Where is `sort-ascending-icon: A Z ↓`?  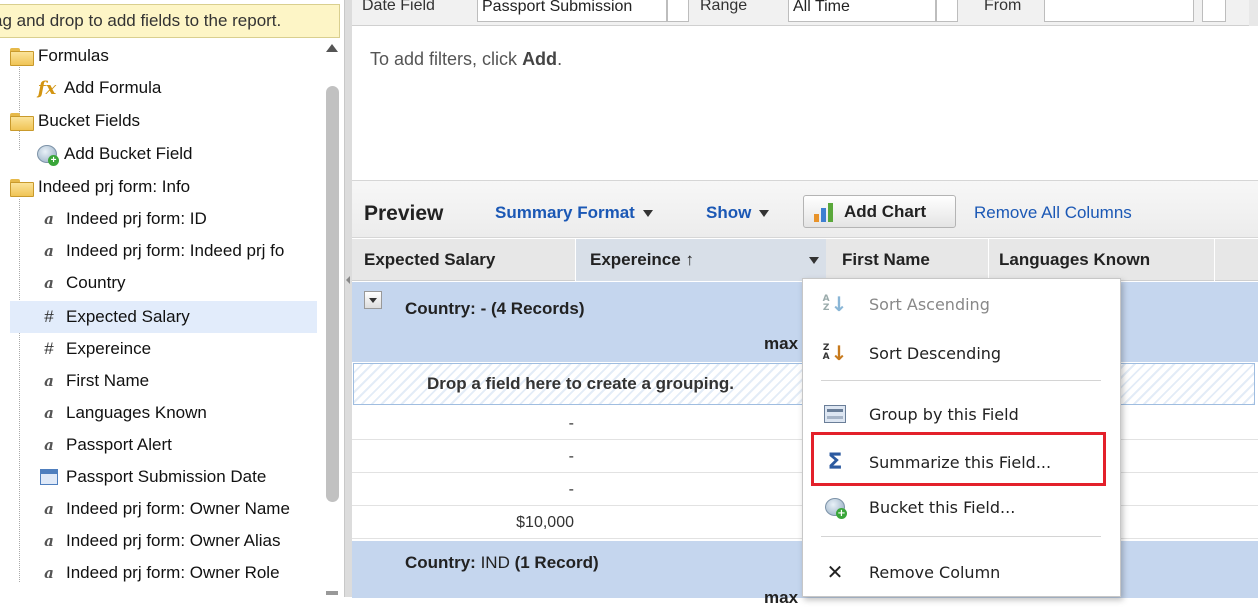 sort-ascending-icon: A Z ↓ is located at coordinates (835, 304).